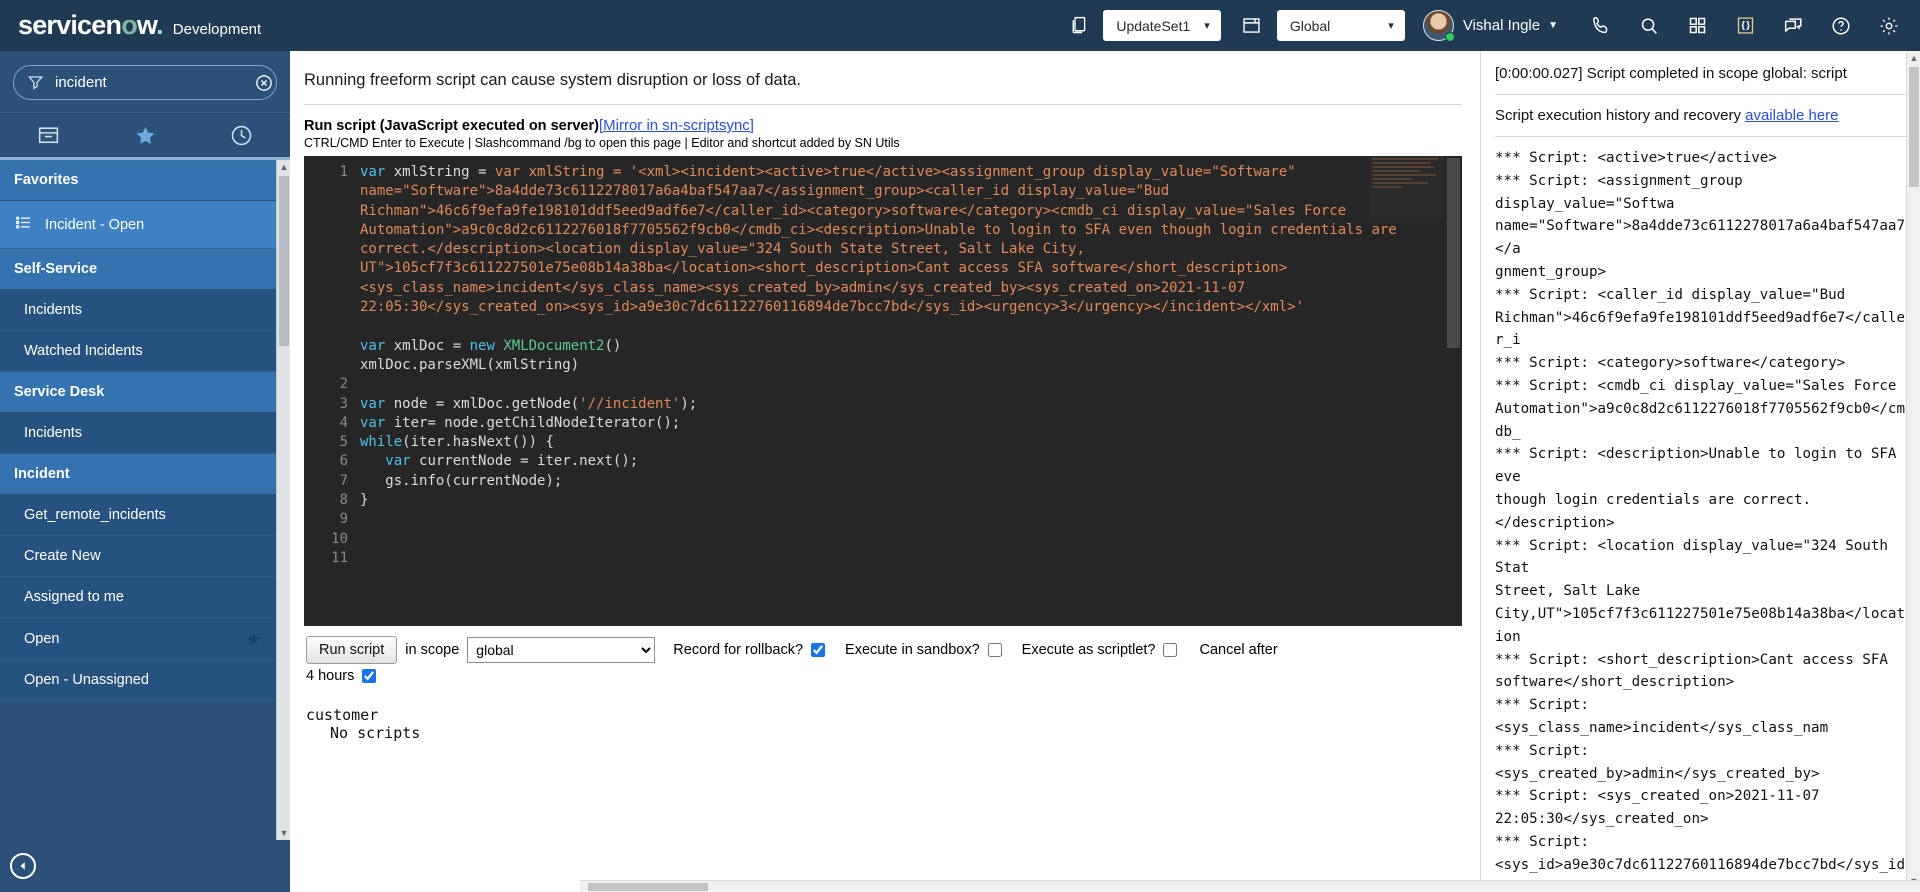  I want to click on nav-item-assigned-to-me: Assigned to me, so click(145, 597).